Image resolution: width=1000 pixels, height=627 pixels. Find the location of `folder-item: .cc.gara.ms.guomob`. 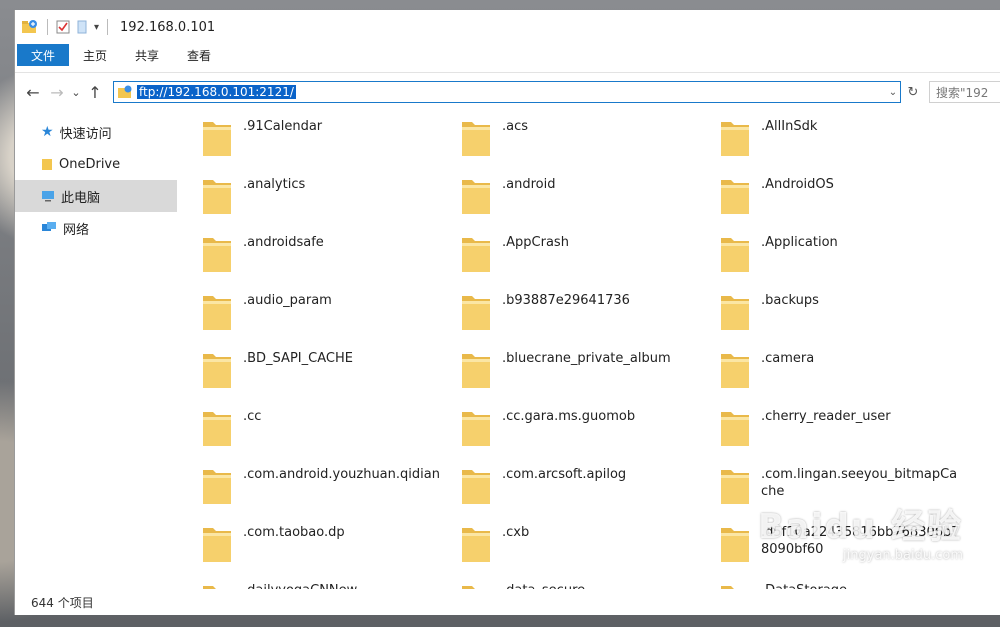

folder-item: .cc.gara.ms.guomob is located at coordinates (589, 435).